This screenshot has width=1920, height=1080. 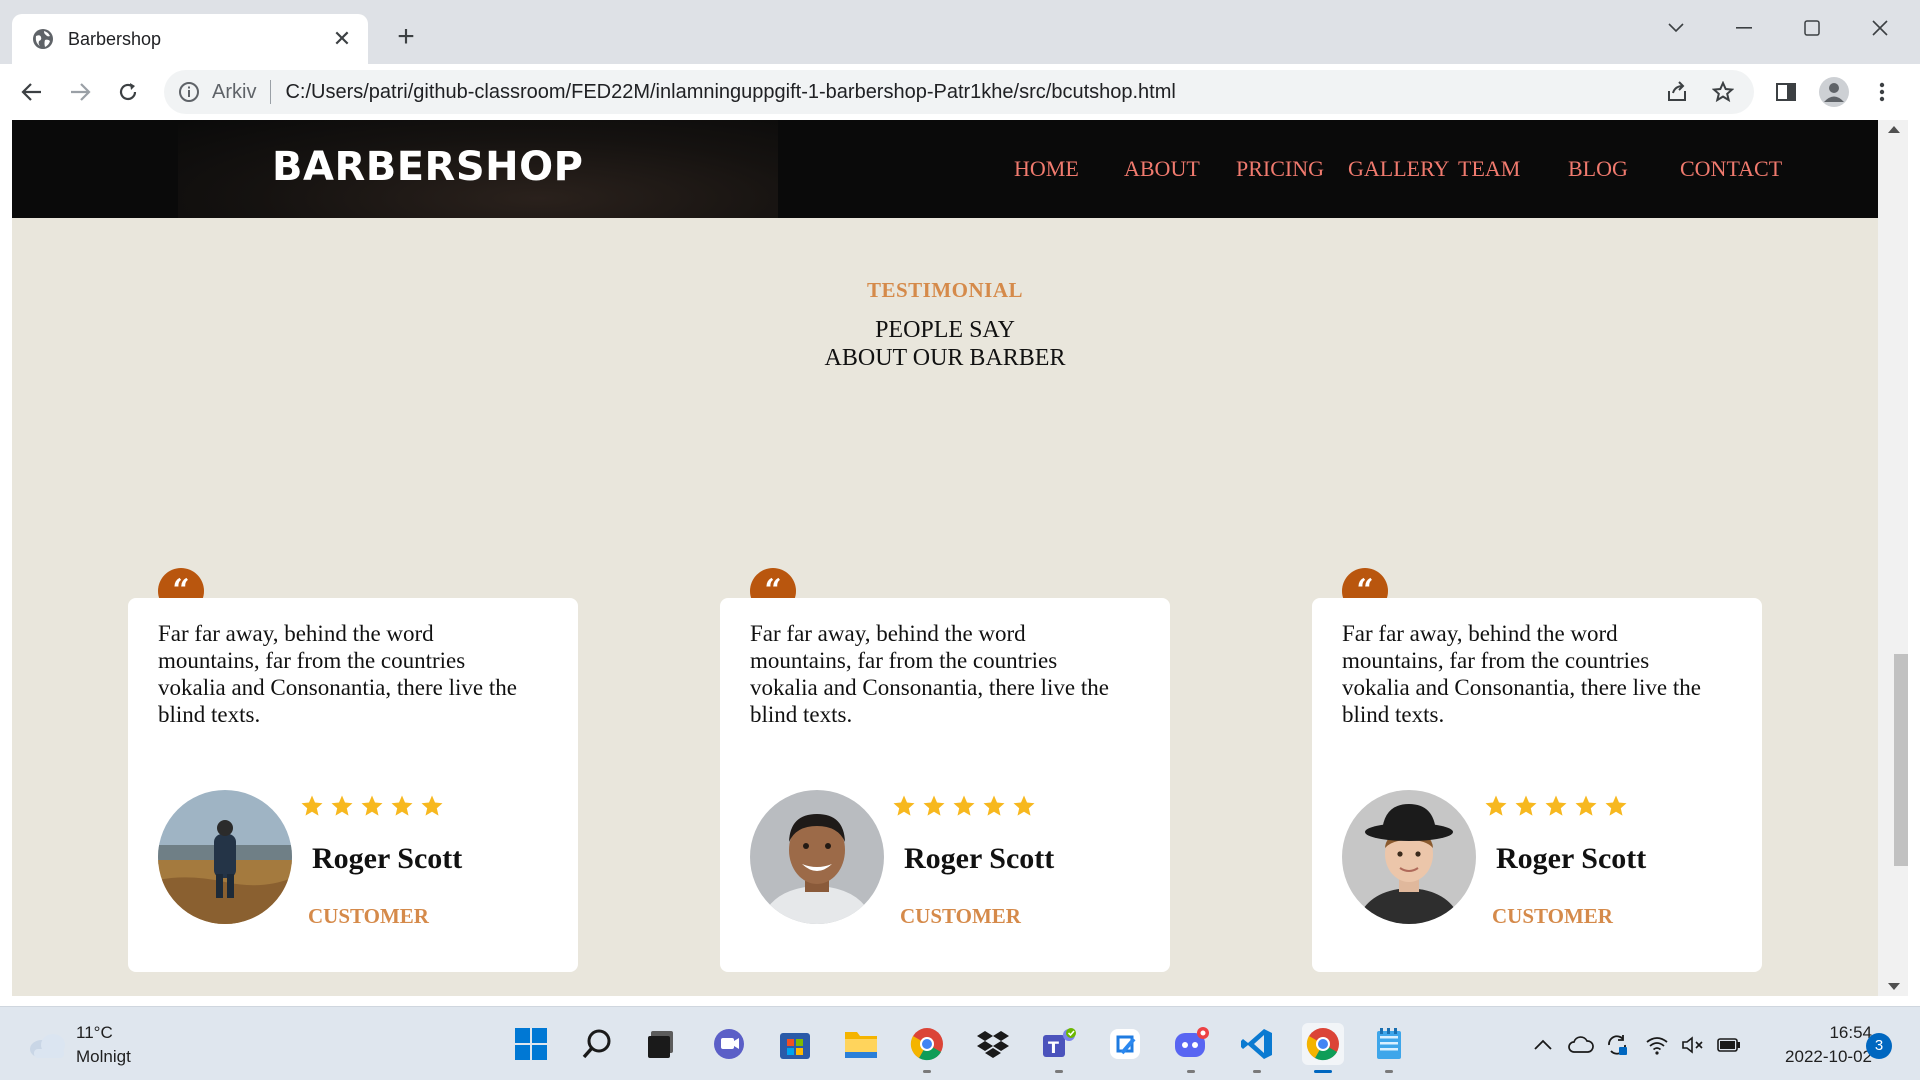 I want to click on nav-contact: CONTACT, so click(x=1731, y=169).